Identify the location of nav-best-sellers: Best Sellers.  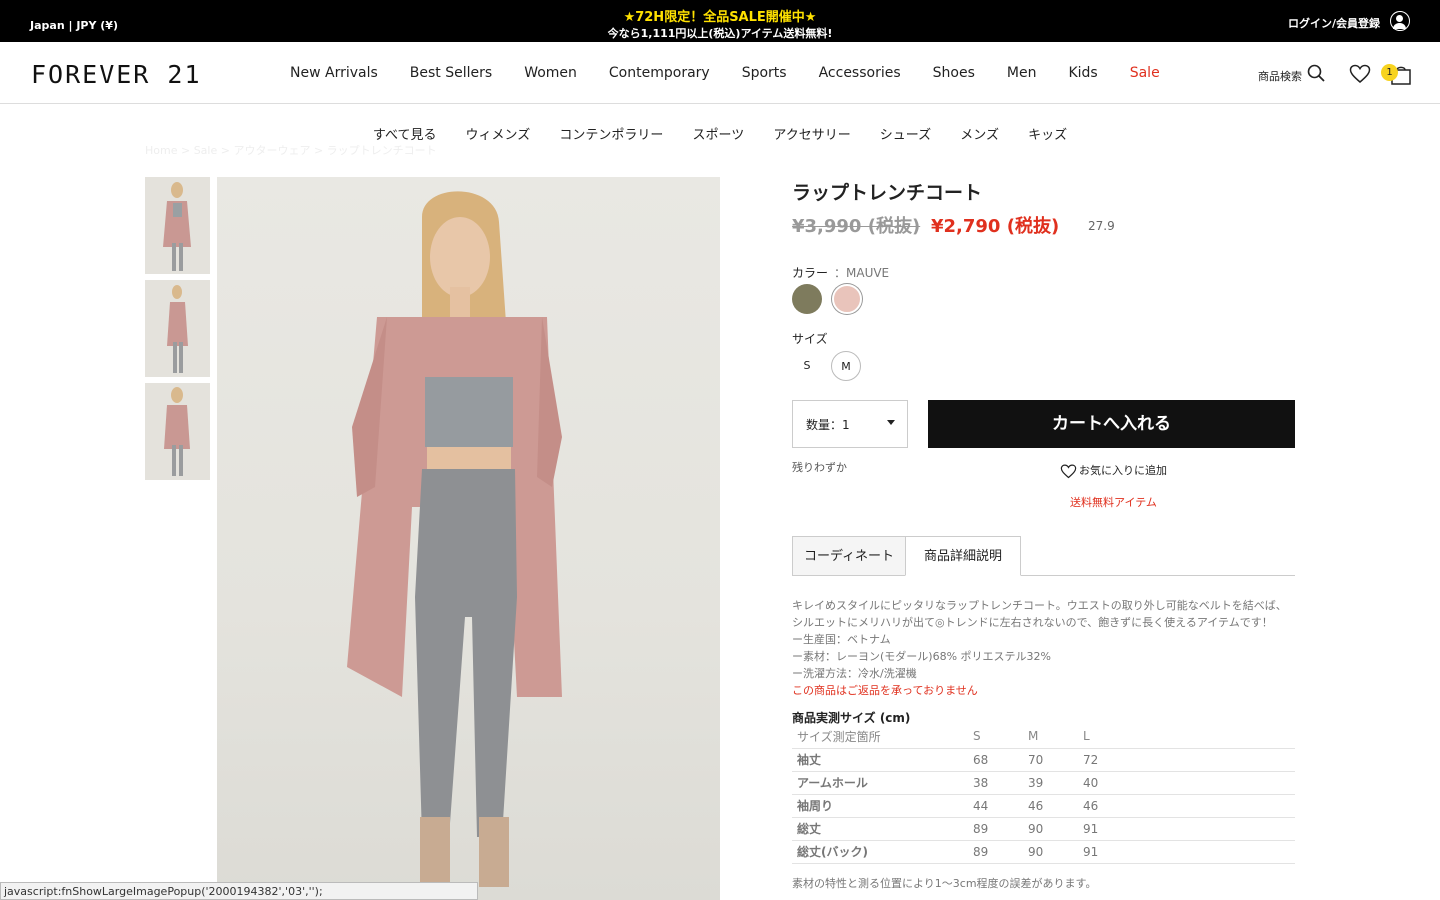
(451, 73).